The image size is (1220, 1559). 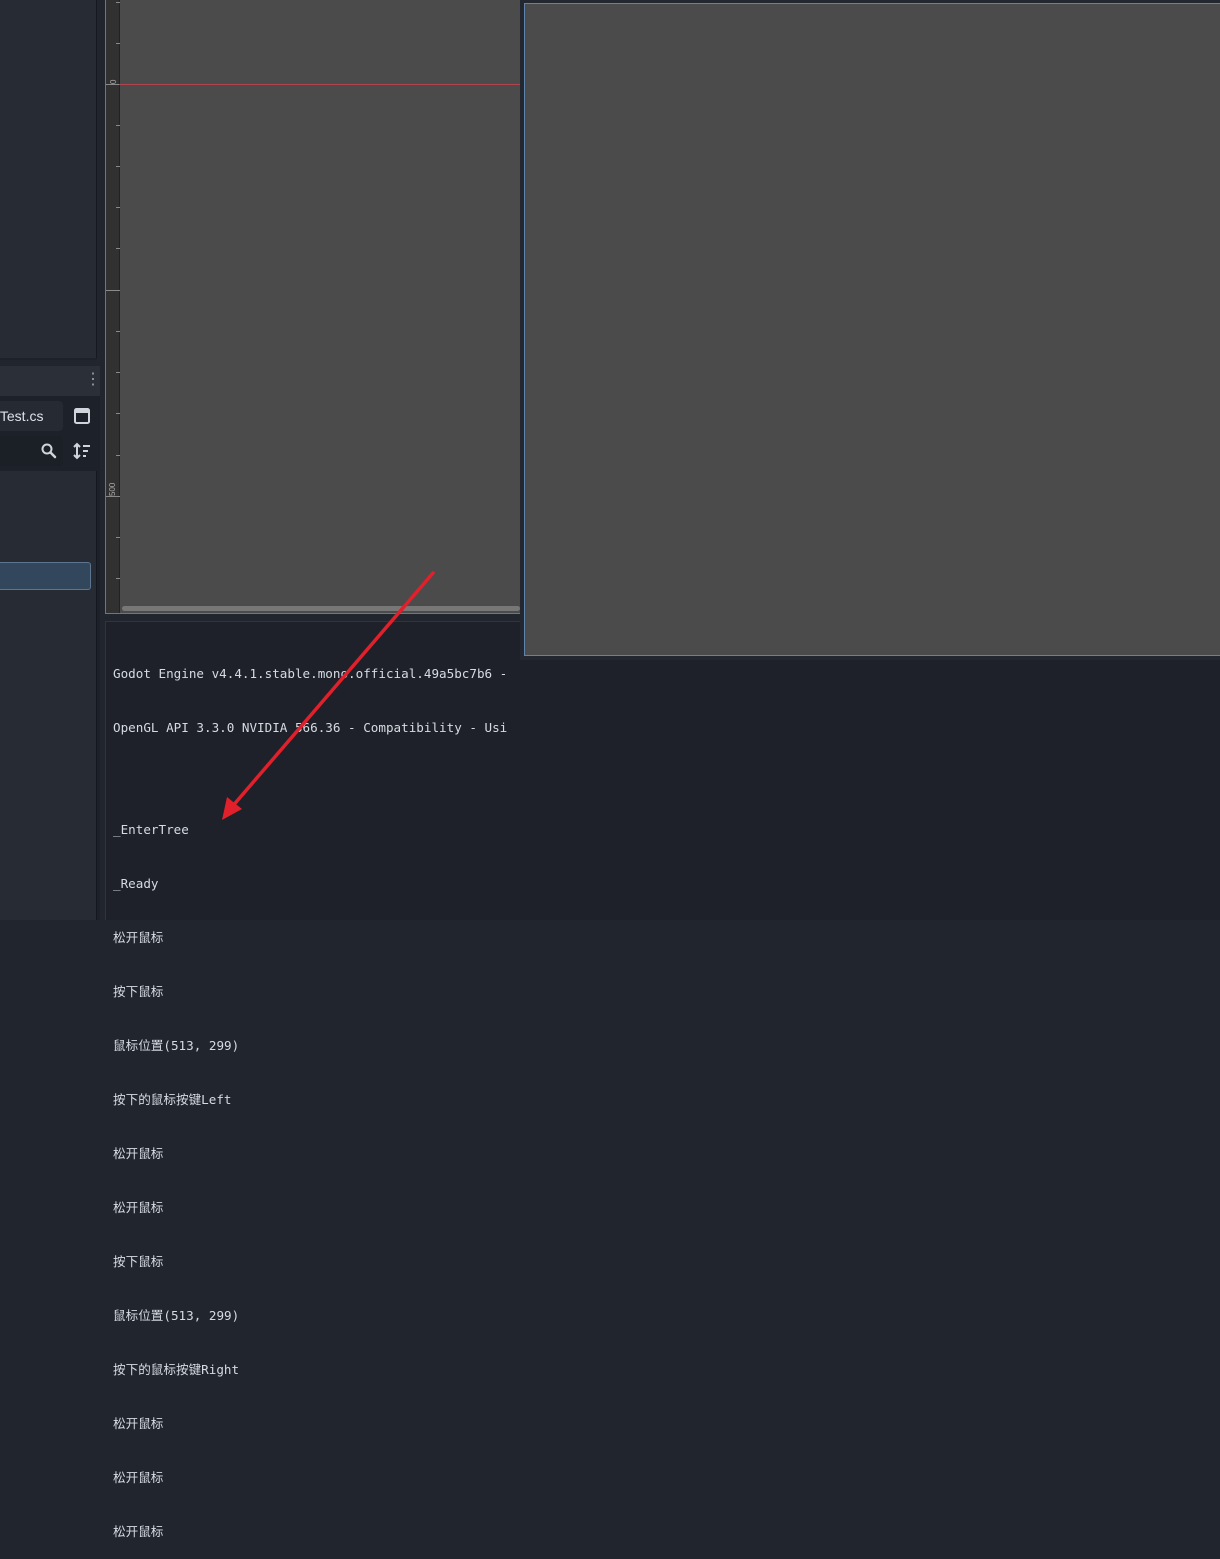 I want to click on file-list-panel, so click(x=48, y=695).